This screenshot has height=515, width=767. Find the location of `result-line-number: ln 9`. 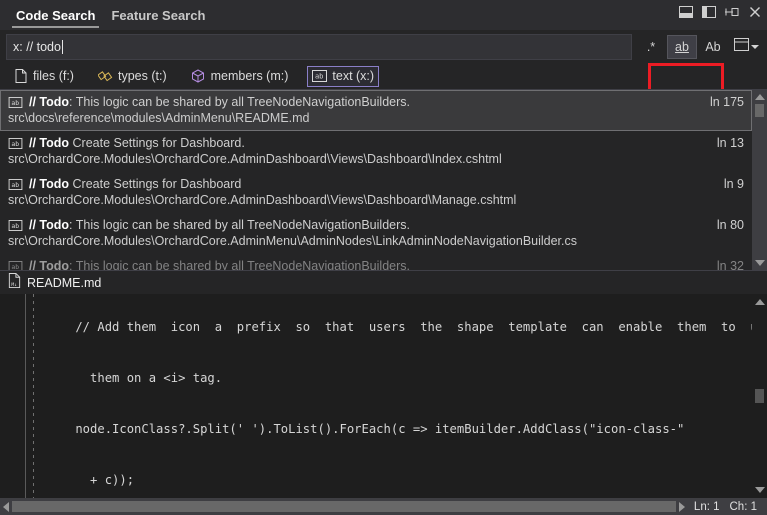

result-line-number: ln 9 is located at coordinates (733, 184).